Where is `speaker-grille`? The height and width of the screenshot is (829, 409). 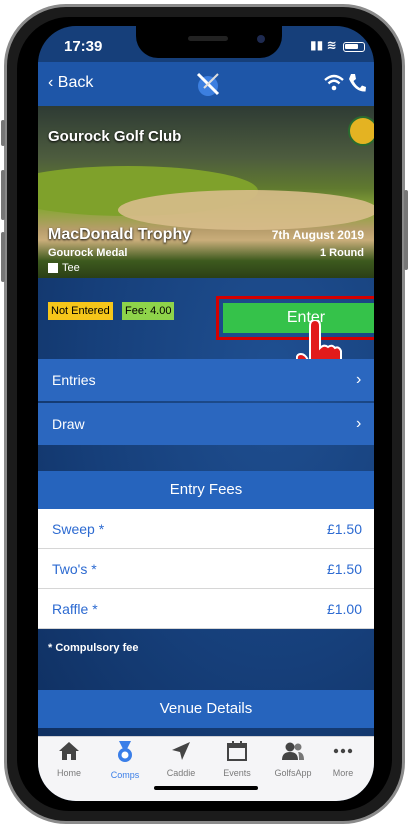 speaker-grille is located at coordinates (208, 38).